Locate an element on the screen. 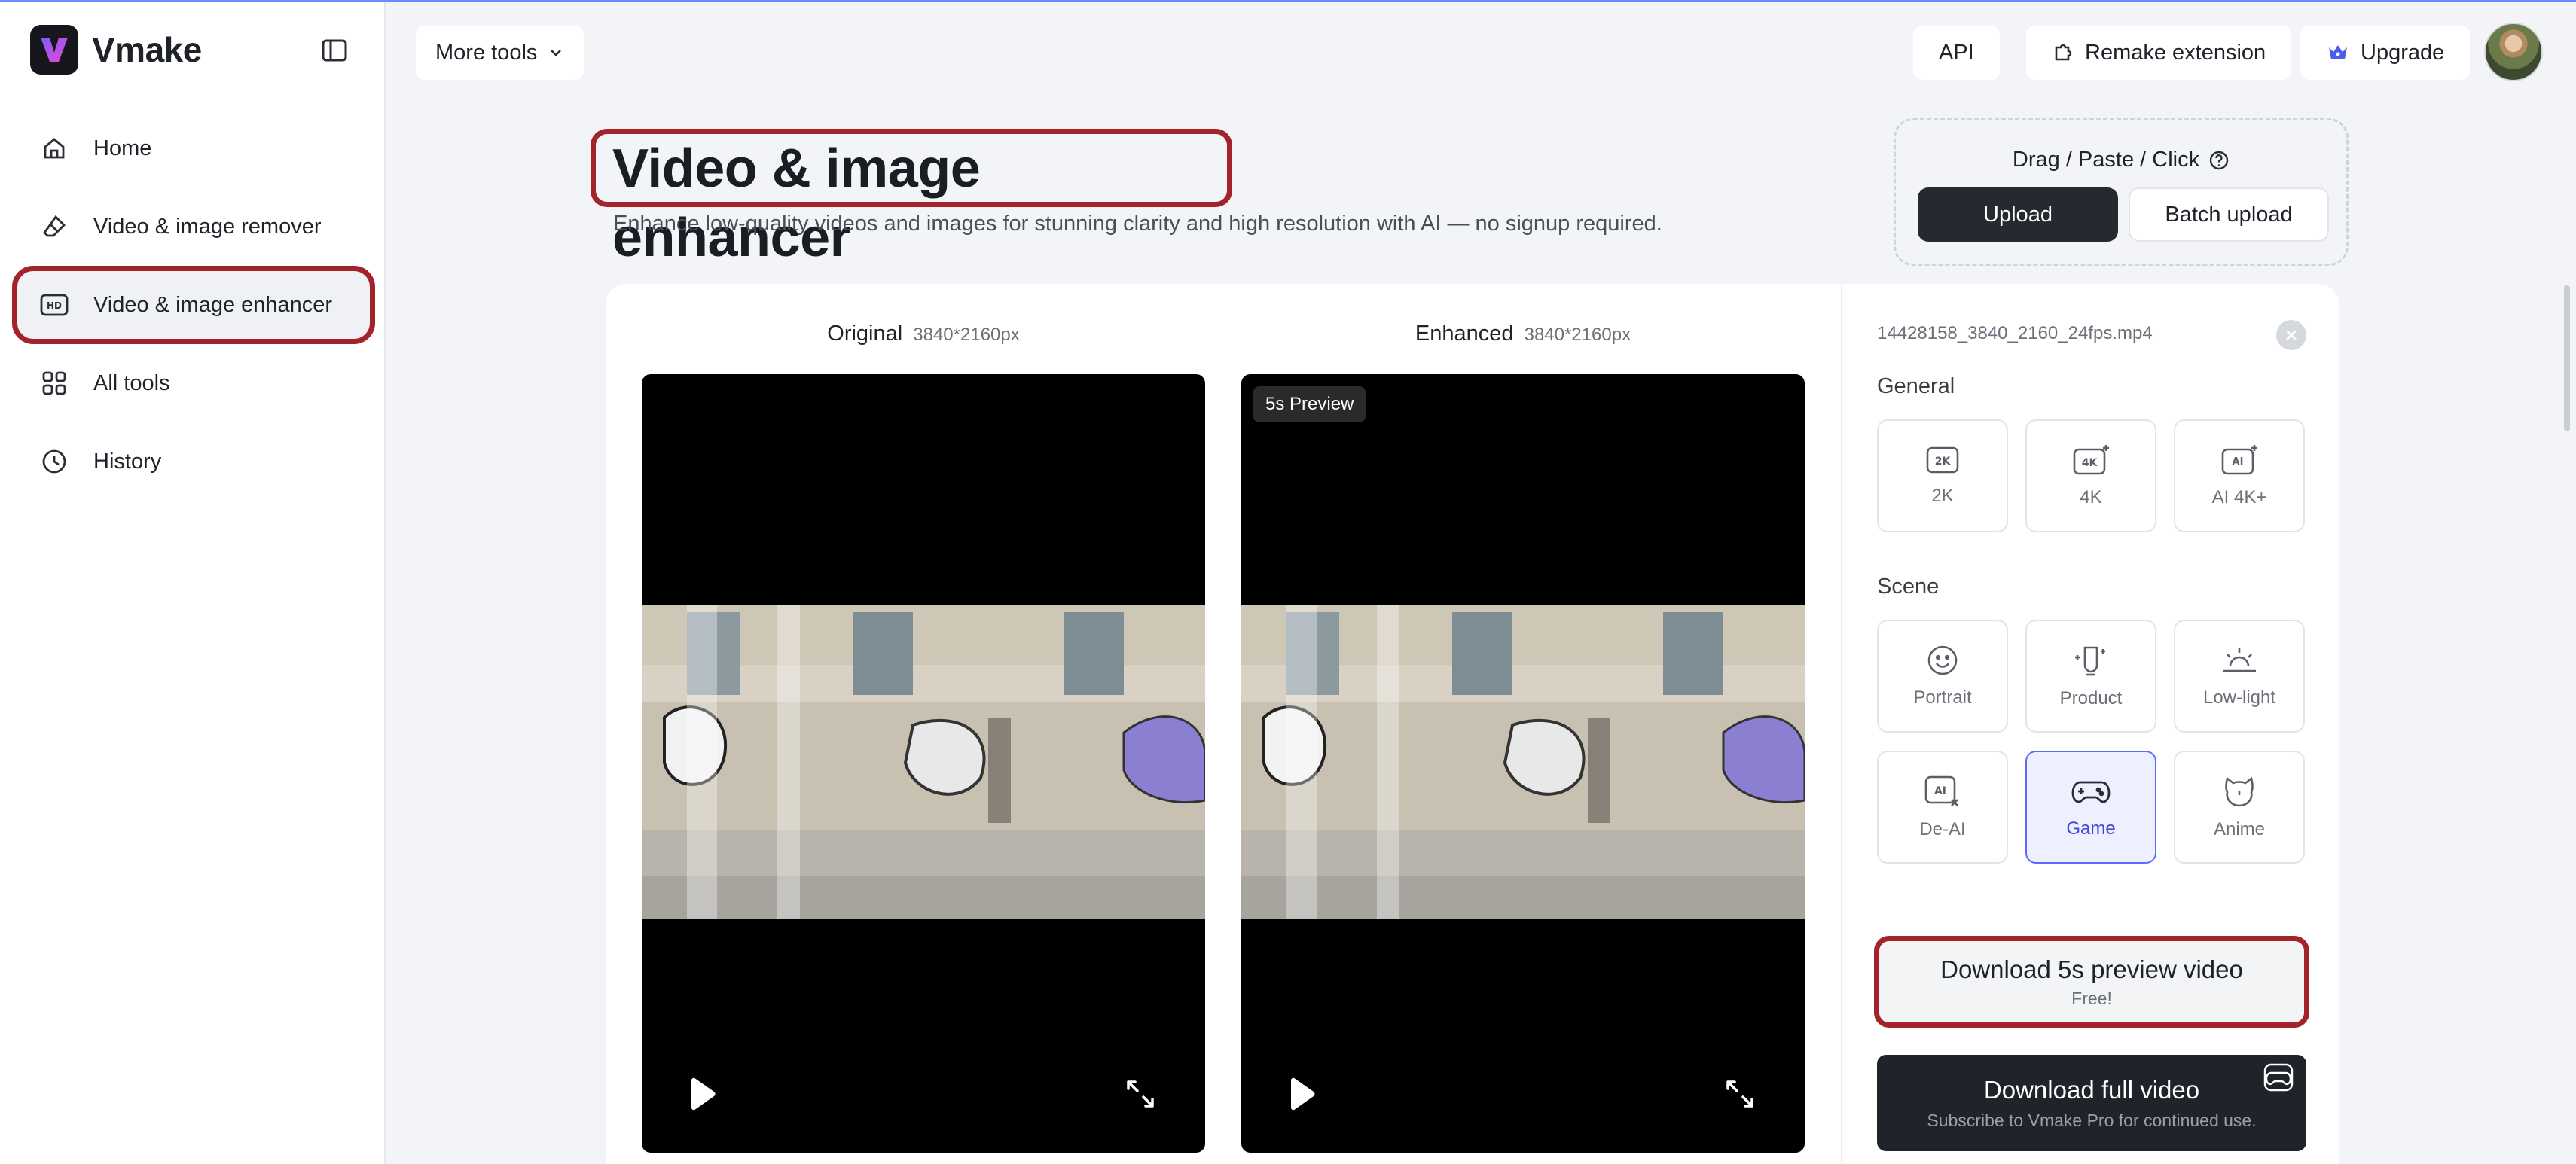 This screenshot has width=2576, height=1164. sidebar-item-label: Video & image enhancer is located at coordinates (213, 304).